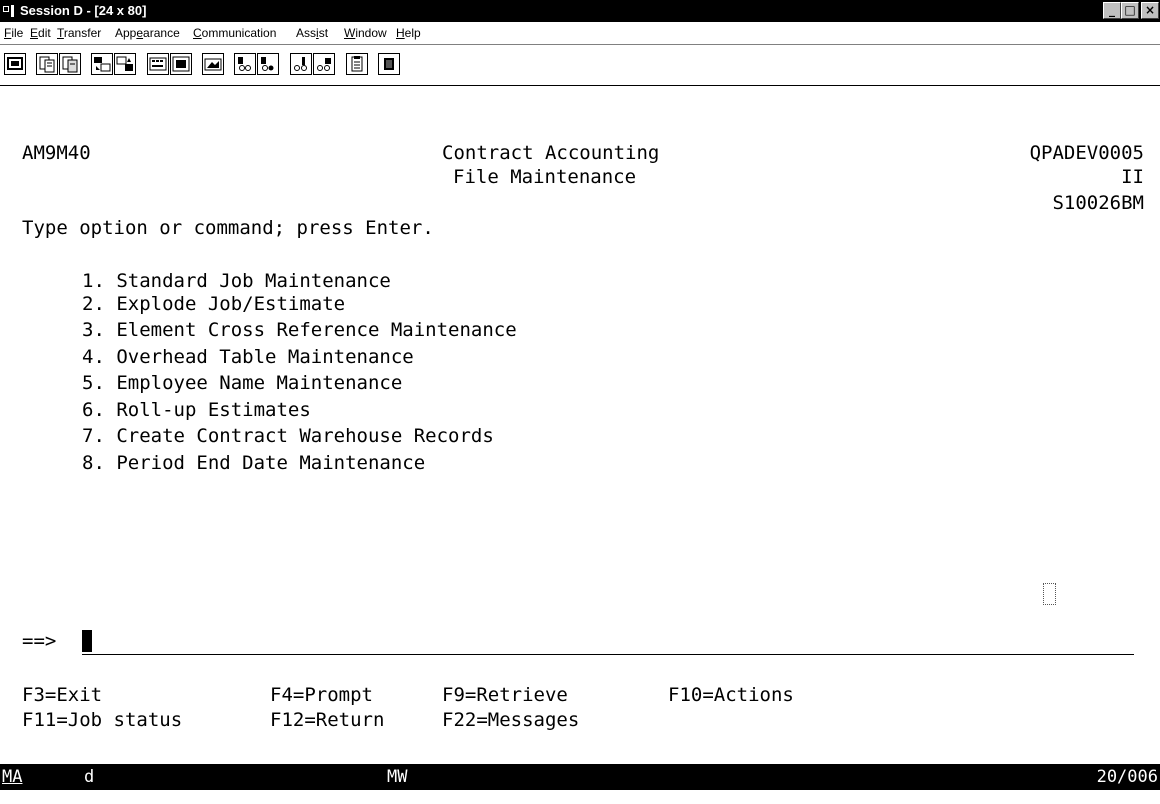 This screenshot has height=804, width=1160. Describe the element at coordinates (242, 383) in the screenshot. I see `menu-option-5: 5. Employee Name Maintenance` at that location.